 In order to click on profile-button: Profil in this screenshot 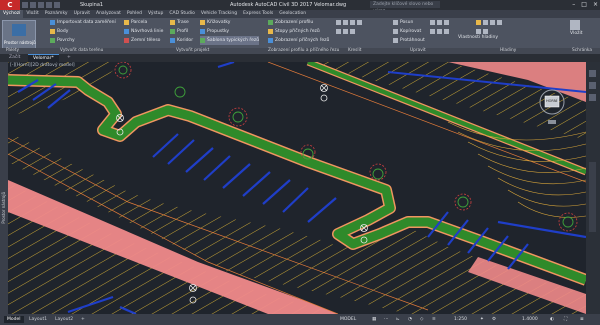, I will do `click(181, 31)`.